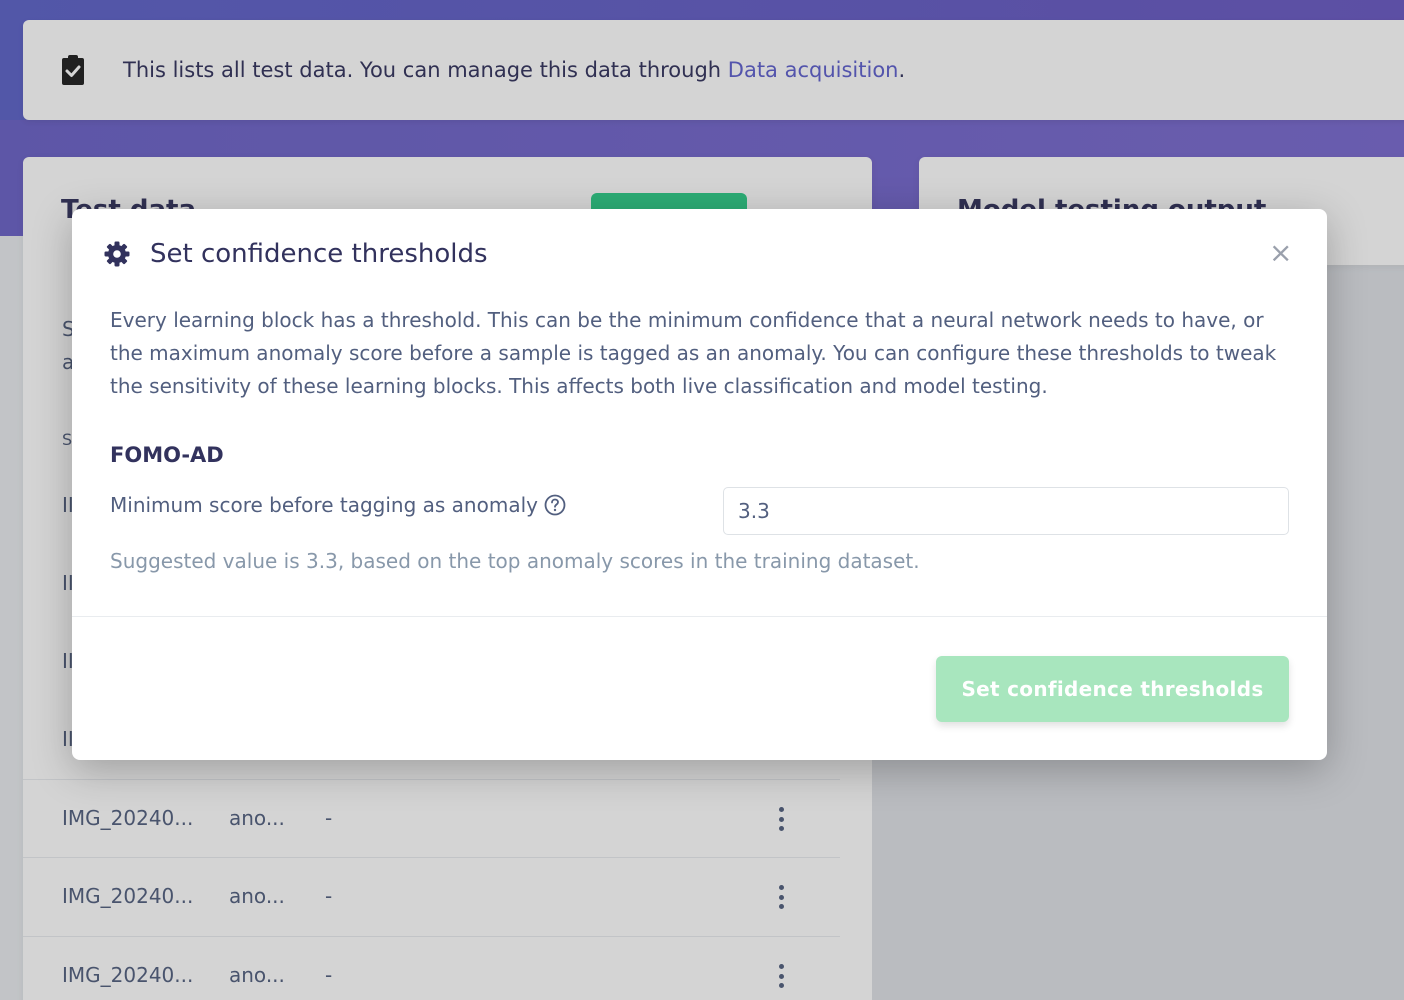 The image size is (1404, 1000). I want to click on threshold-input, so click(1006, 511).